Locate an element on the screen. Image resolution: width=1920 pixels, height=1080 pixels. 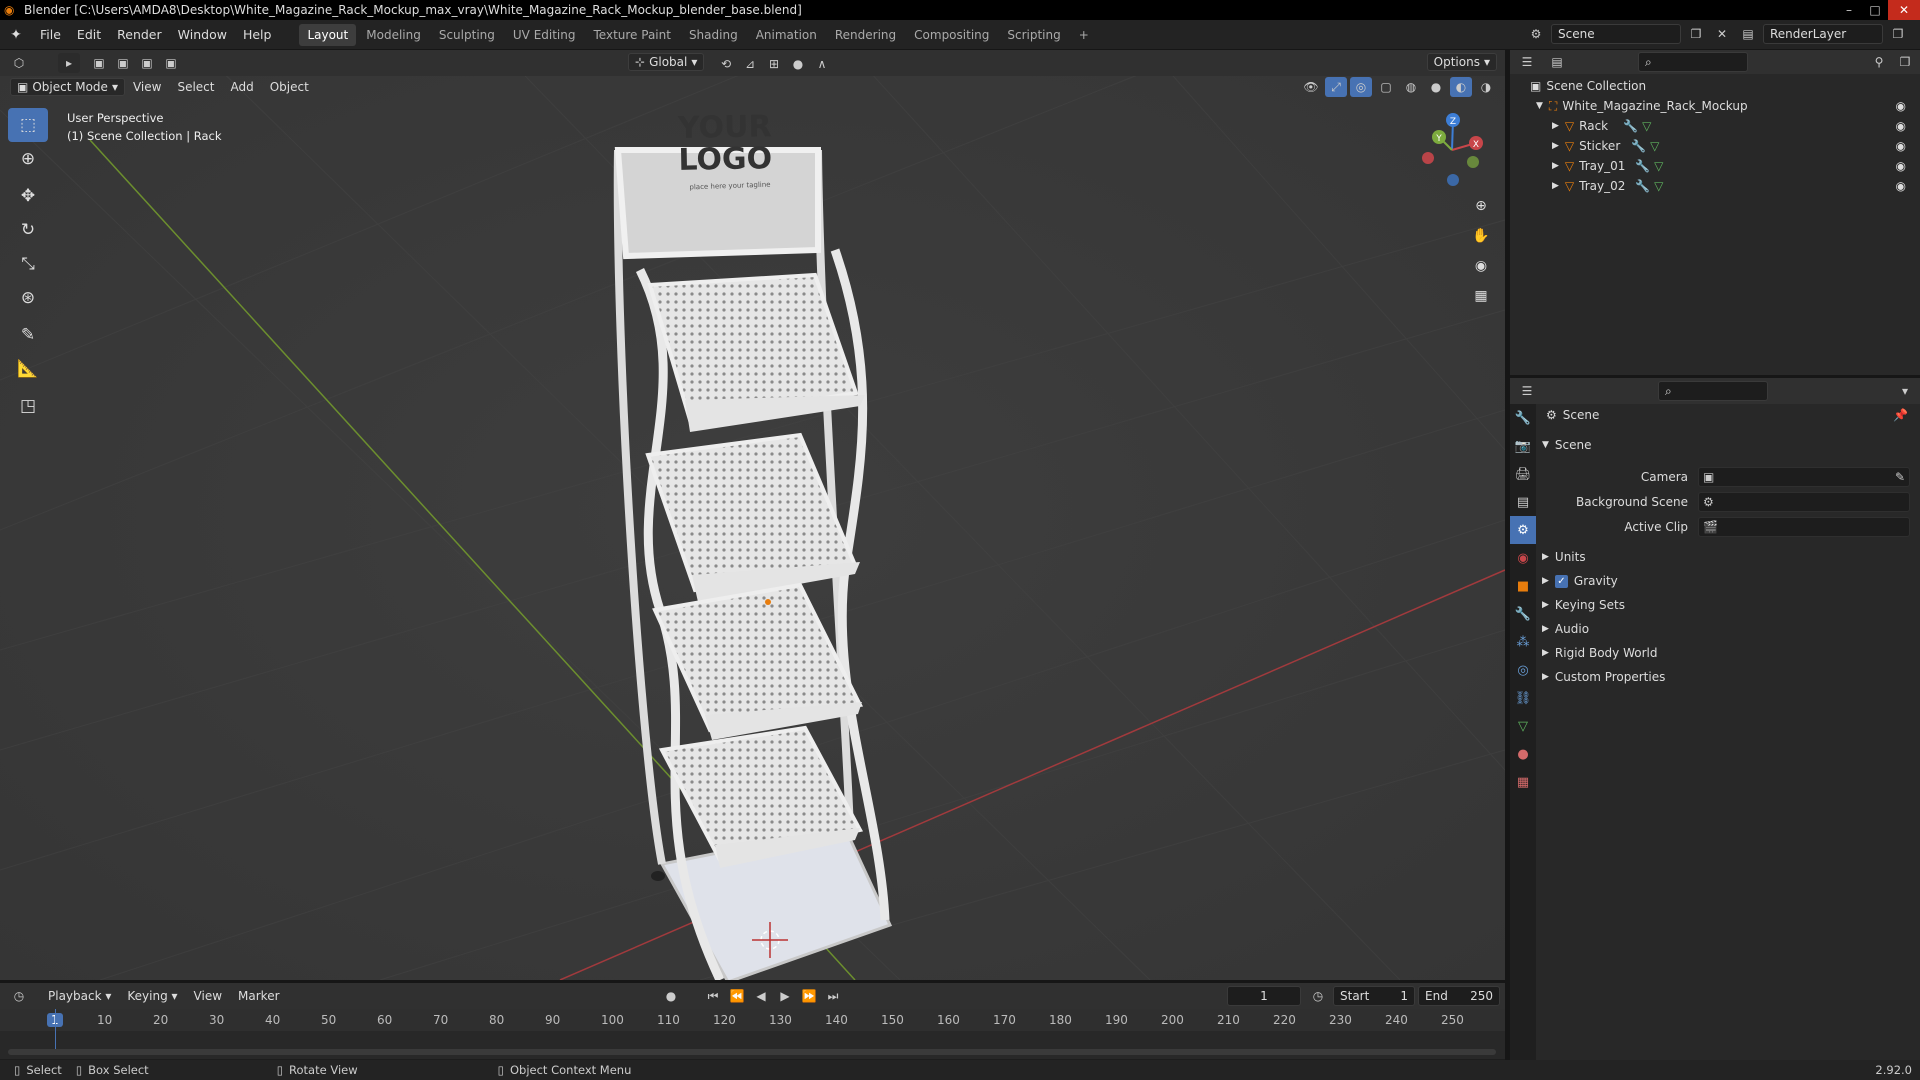
outliner-item-tray-01: ▶ ▽ Tray_01 🔧 ▽ ◉ is located at coordinates (1715, 166).